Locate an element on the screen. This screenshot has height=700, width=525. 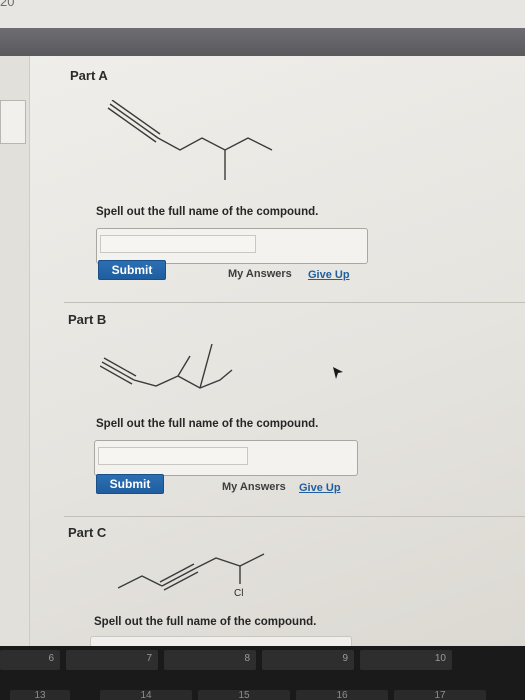
part-c-structure is located at coordinates (191, 572).